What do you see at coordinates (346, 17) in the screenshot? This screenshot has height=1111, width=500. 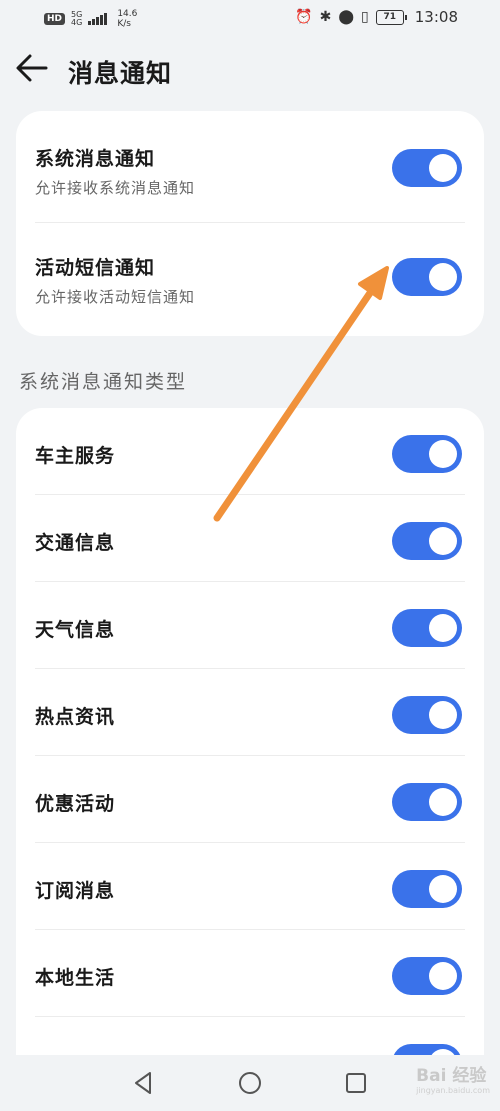 I see `location-icon: ⬤` at bounding box center [346, 17].